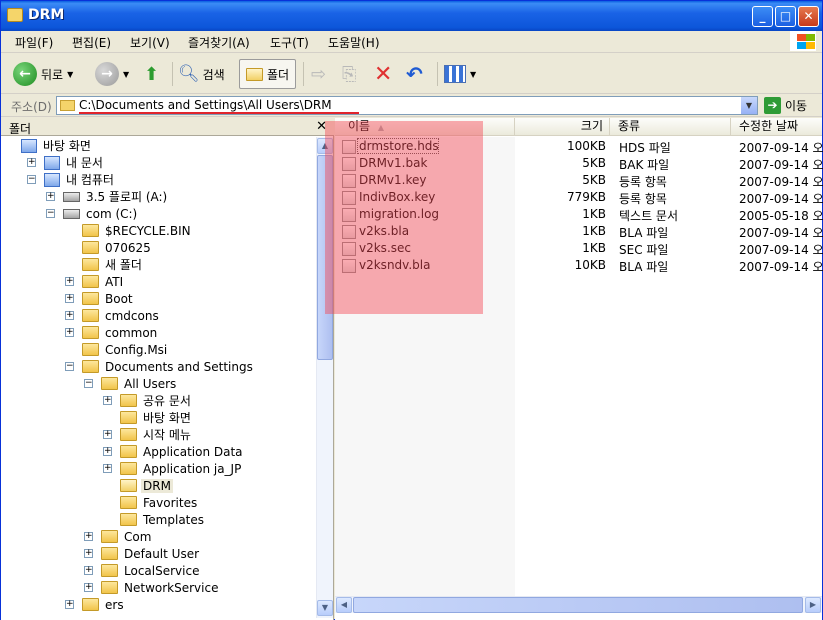 This screenshot has height=620, width=823. Describe the element at coordinates (437, 74) in the screenshot. I see `toolbar-separator` at that location.